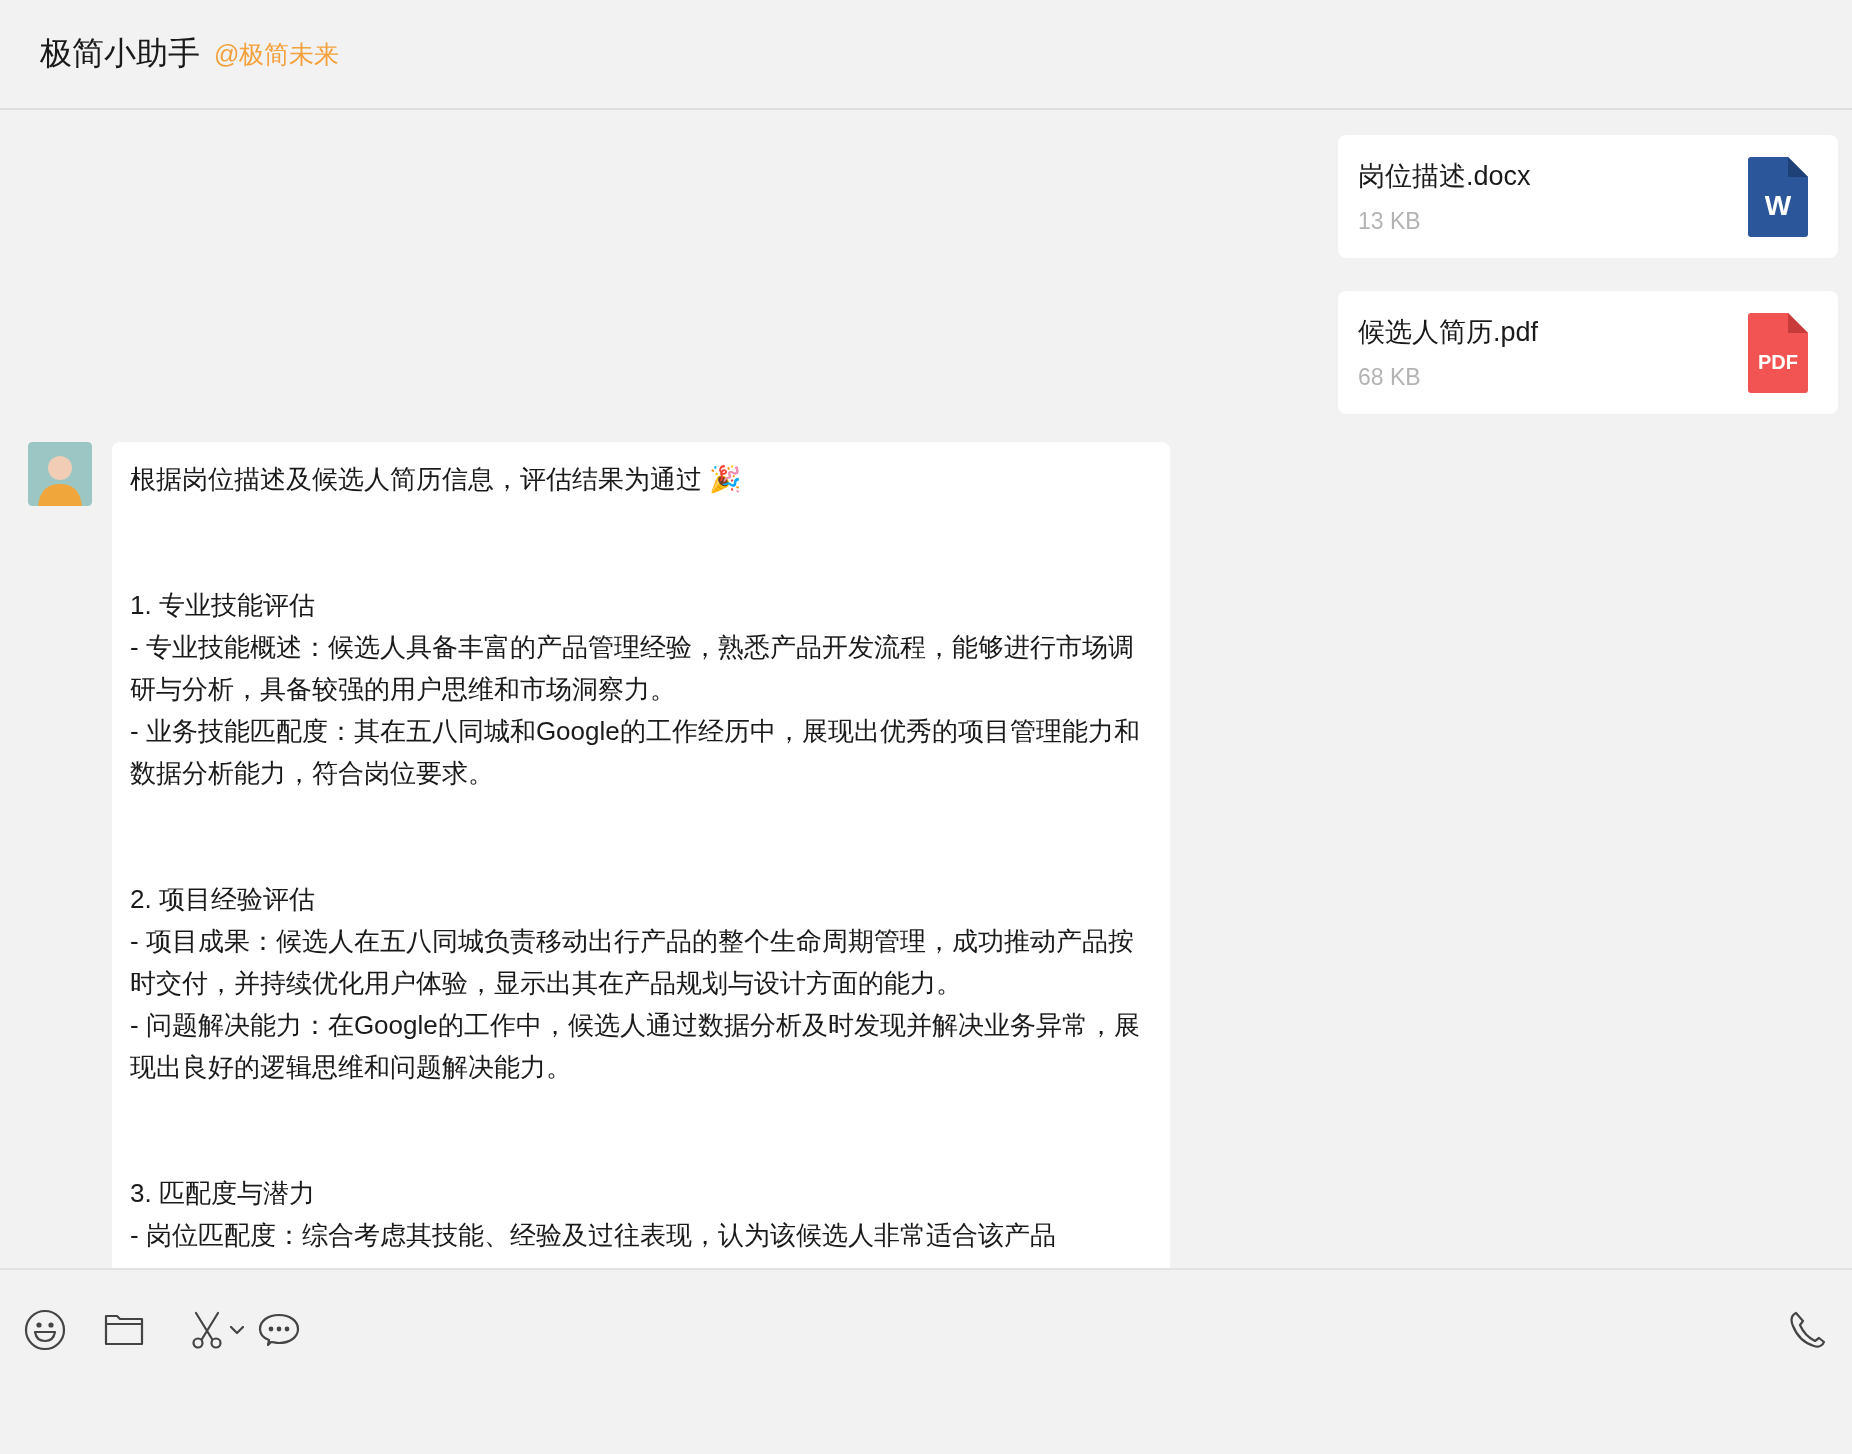 Image resolution: width=1852 pixels, height=1454 pixels. What do you see at coordinates (120, 53) in the screenshot?
I see `chat-title: 极简小助手` at bounding box center [120, 53].